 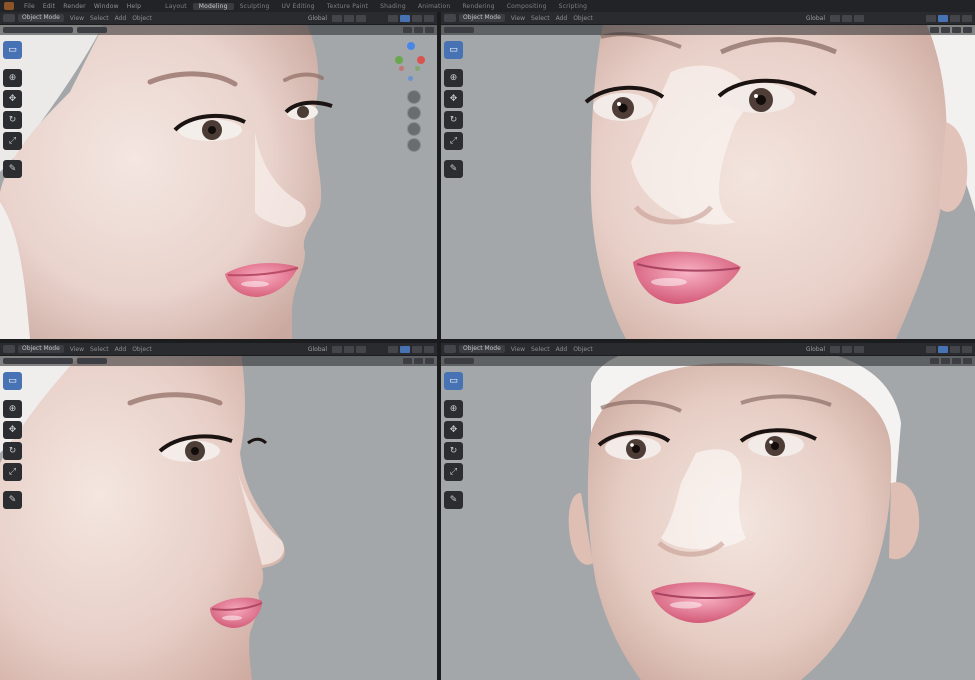 I want to click on zoom-icon, so click(x=414, y=97).